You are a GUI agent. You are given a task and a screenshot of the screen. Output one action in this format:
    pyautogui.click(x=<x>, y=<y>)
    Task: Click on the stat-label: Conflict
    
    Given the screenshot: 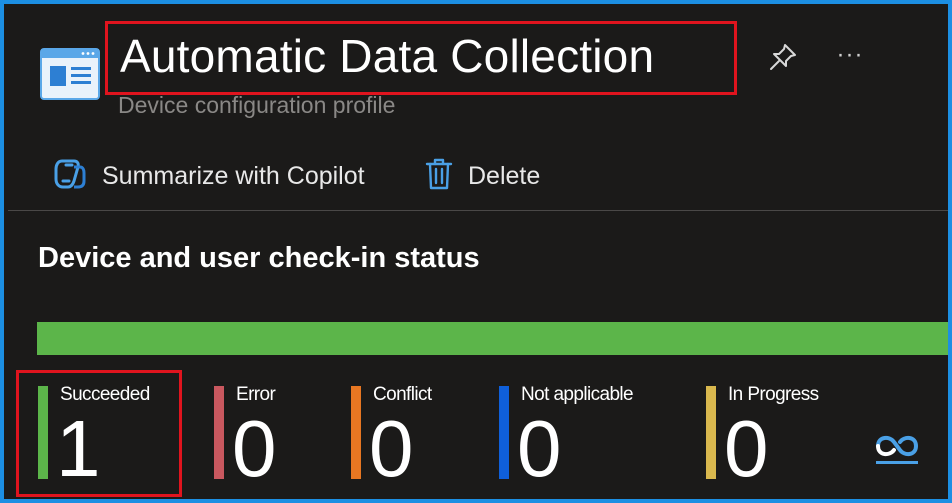 What is the action you would take?
    pyautogui.click(x=402, y=394)
    